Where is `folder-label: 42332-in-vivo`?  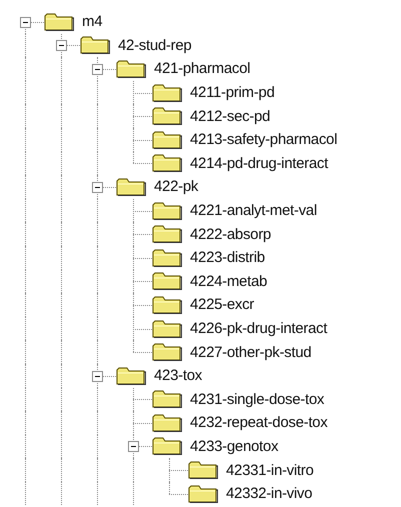
folder-label: 42332-in-vivo is located at coordinates (269, 493).